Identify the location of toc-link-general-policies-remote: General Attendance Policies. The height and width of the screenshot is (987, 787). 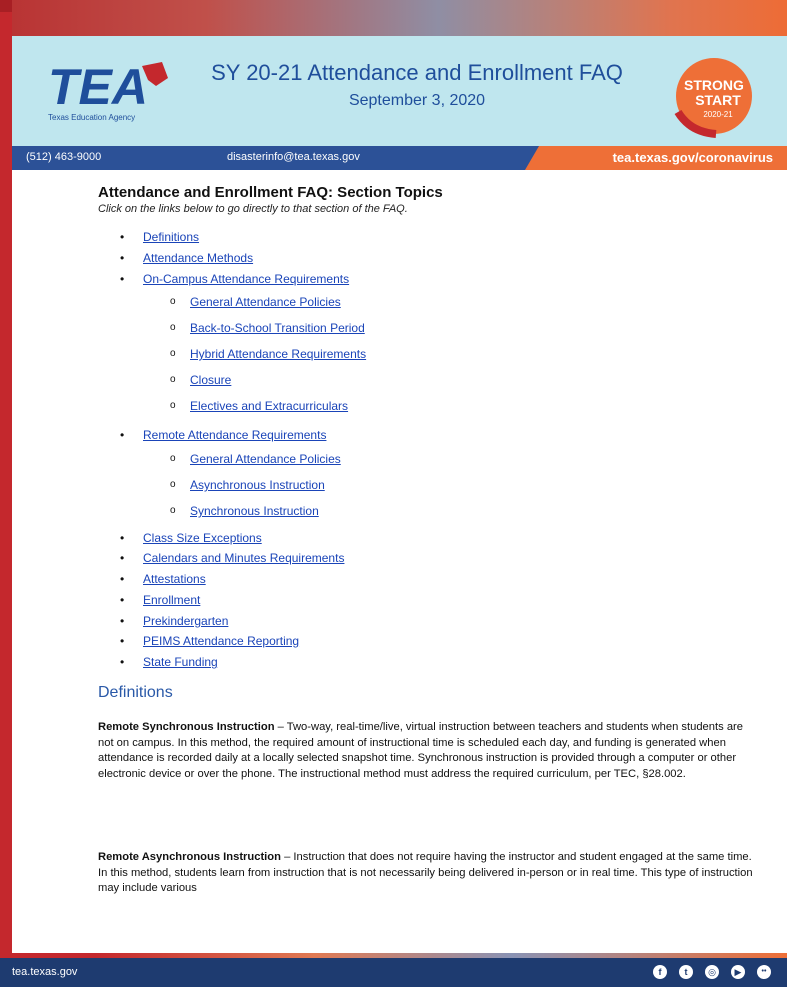
(265, 459).